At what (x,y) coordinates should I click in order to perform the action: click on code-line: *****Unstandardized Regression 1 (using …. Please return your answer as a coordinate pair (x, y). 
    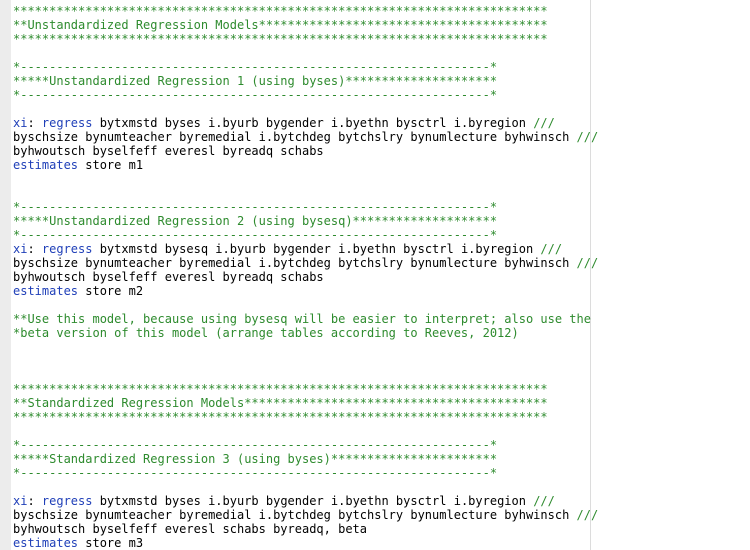
    Looking at the image, I should click on (305, 81).